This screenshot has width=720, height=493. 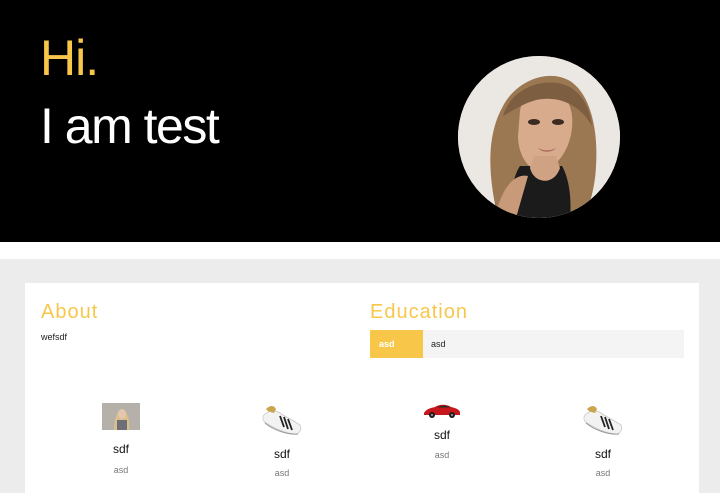 I want to click on education-entry: asd asd, so click(x=527, y=344).